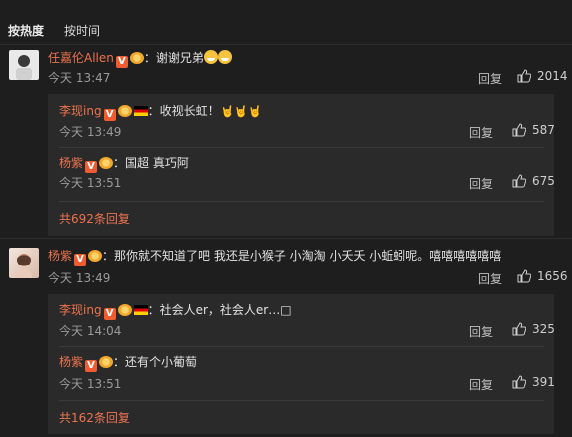 This screenshot has height=437, width=572. I want to click on comment-text: ：那你就不知道了吧 我还是小猴子 小淘淘 小夭夭 小蚯蚓呢。嘻嘻嘻嘻嘻嘻, so click(302, 256).